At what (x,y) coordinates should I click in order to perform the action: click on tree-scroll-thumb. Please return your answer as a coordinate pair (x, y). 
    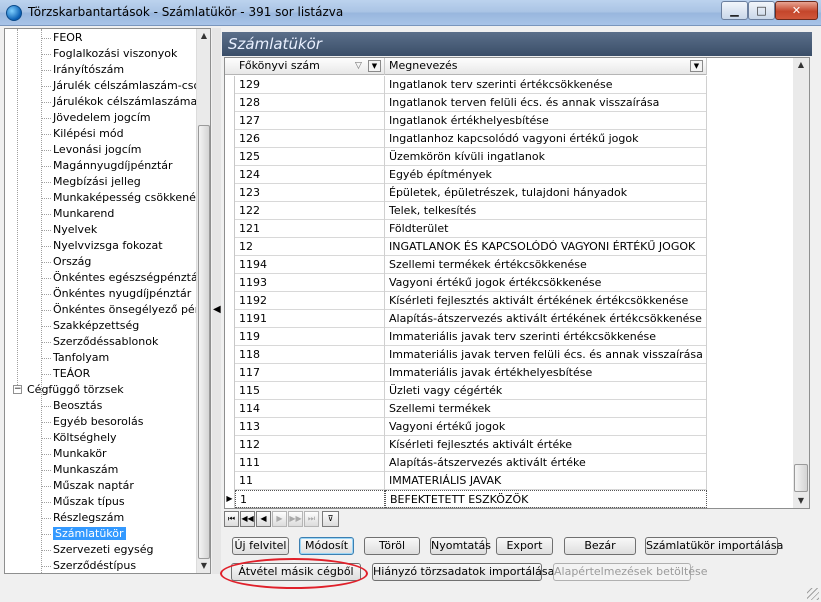
    Looking at the image, I should click on (204, 342).